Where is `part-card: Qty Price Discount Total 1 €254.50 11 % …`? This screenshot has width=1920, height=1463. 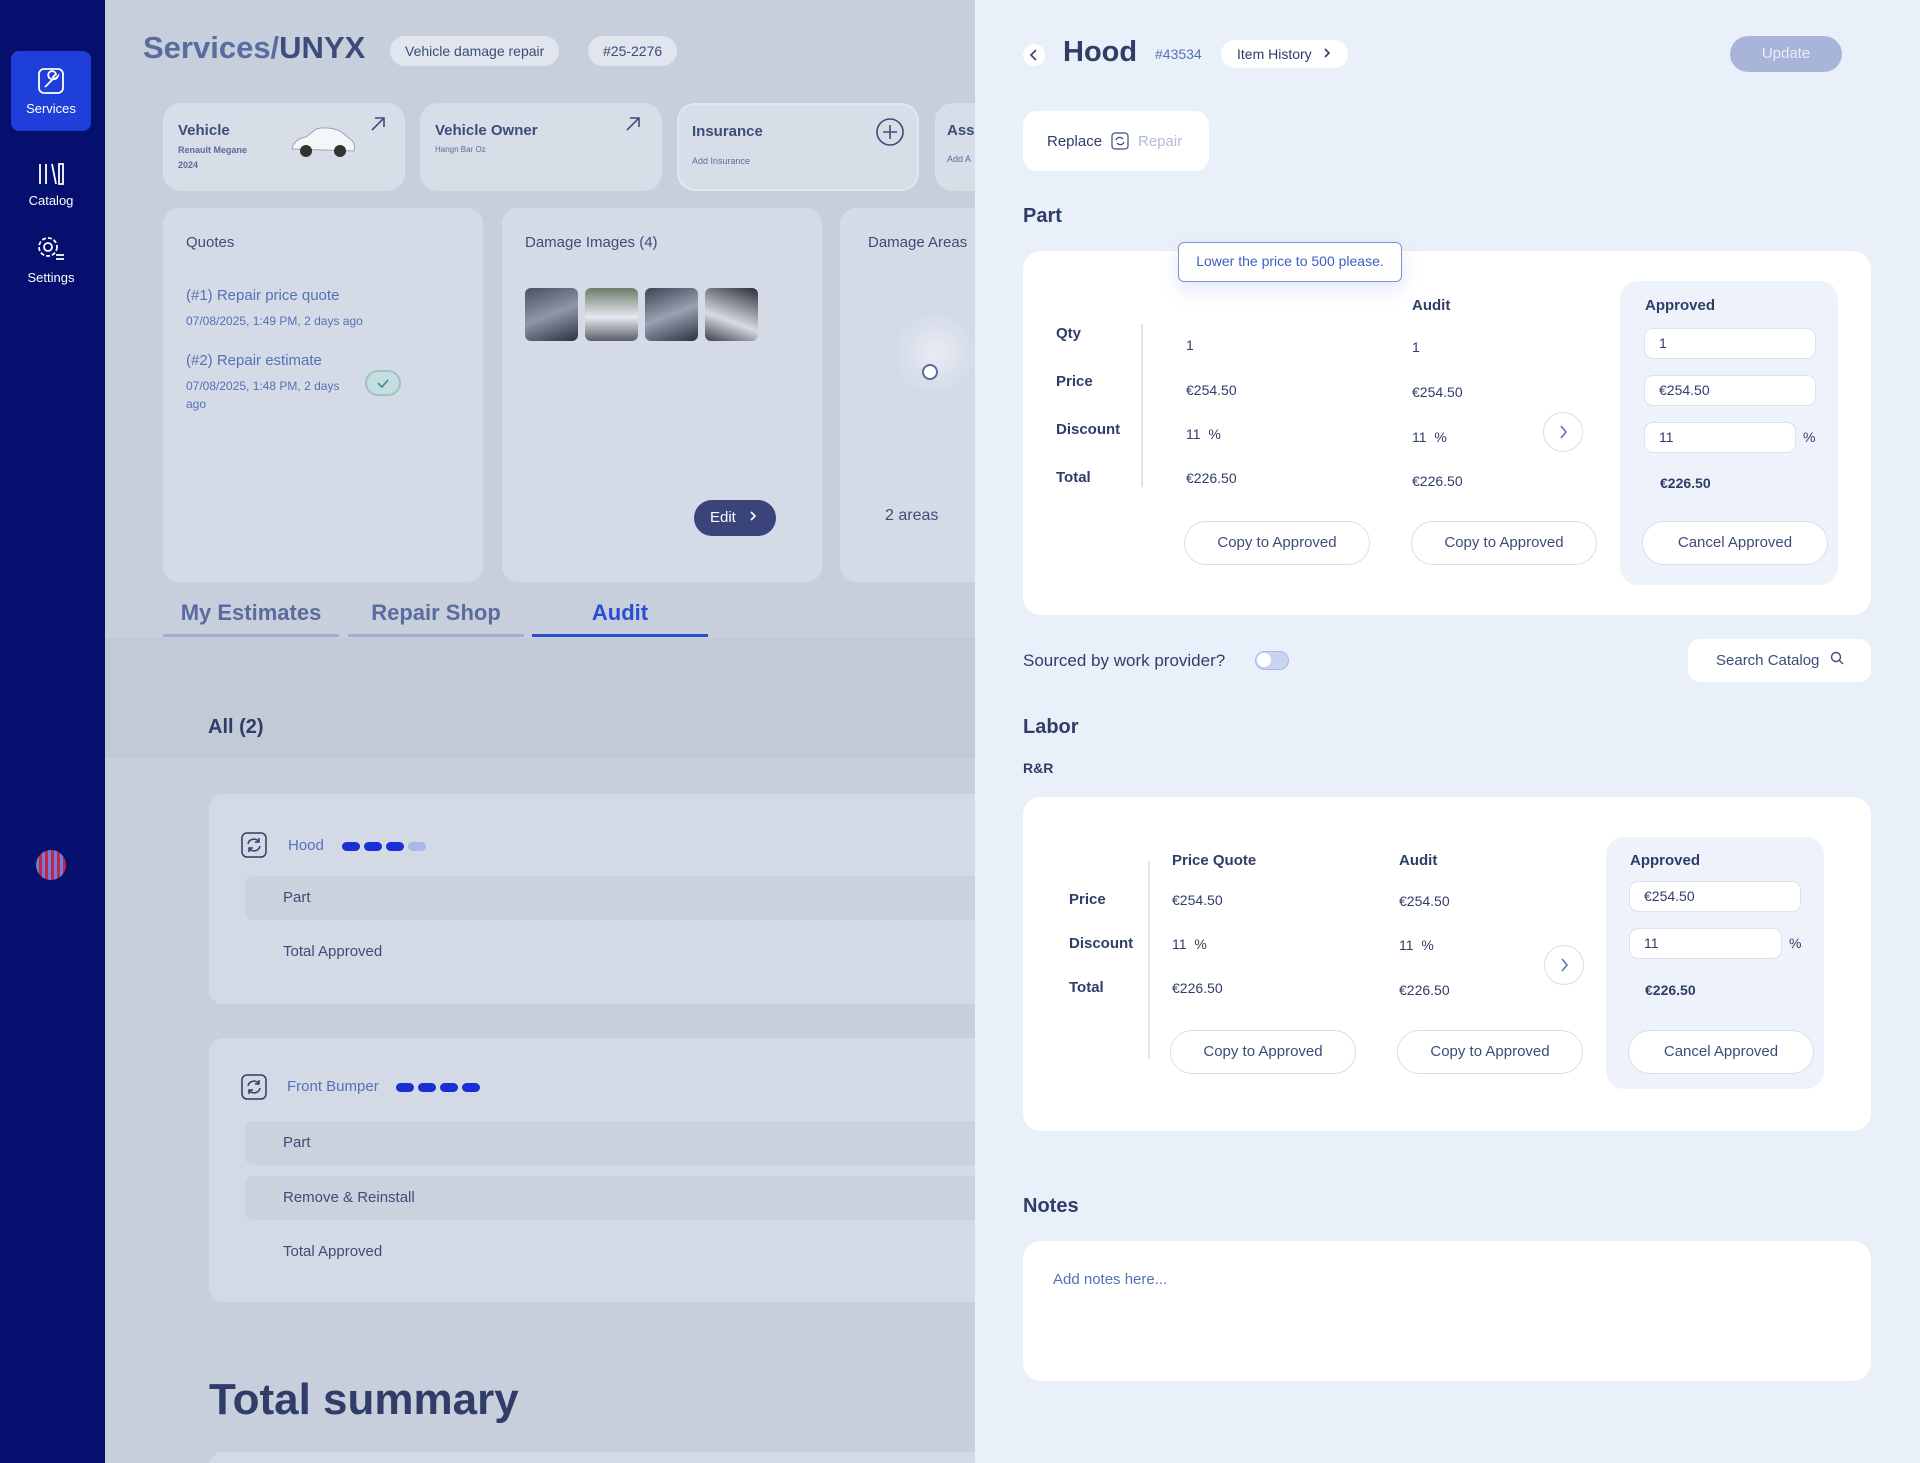 part-card: Qty Price Discount Total 1 €254.50 11 % … is located at coordinates (1447, 433).